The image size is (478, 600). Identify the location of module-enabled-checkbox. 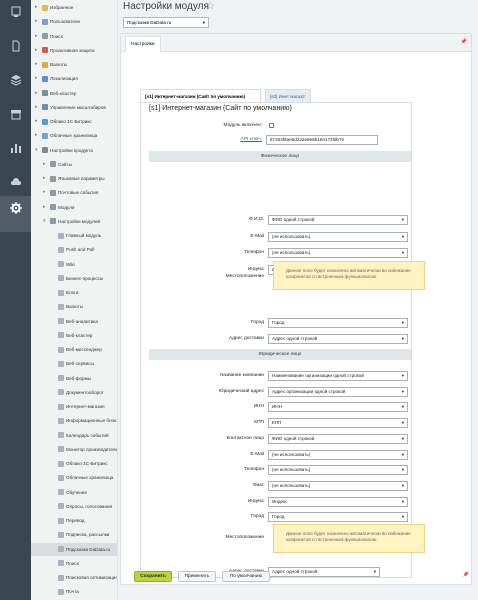
(271, 125).